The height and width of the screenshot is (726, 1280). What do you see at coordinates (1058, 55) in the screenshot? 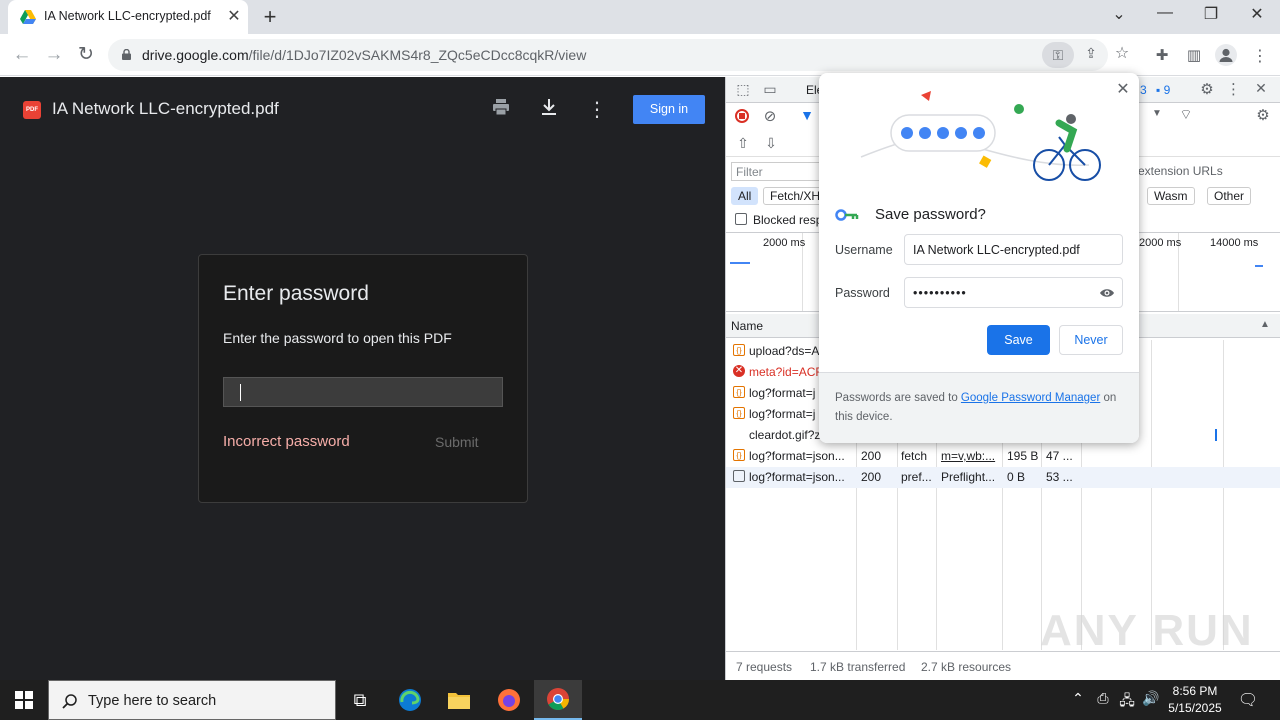
I see `password-key-icon: ⚿` at bounding box center [1058, 55].